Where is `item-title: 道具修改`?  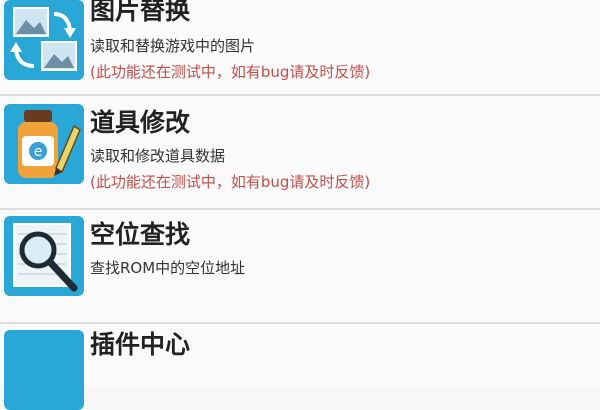 item-title: 道具修改 is located at coordinates (140, 122).